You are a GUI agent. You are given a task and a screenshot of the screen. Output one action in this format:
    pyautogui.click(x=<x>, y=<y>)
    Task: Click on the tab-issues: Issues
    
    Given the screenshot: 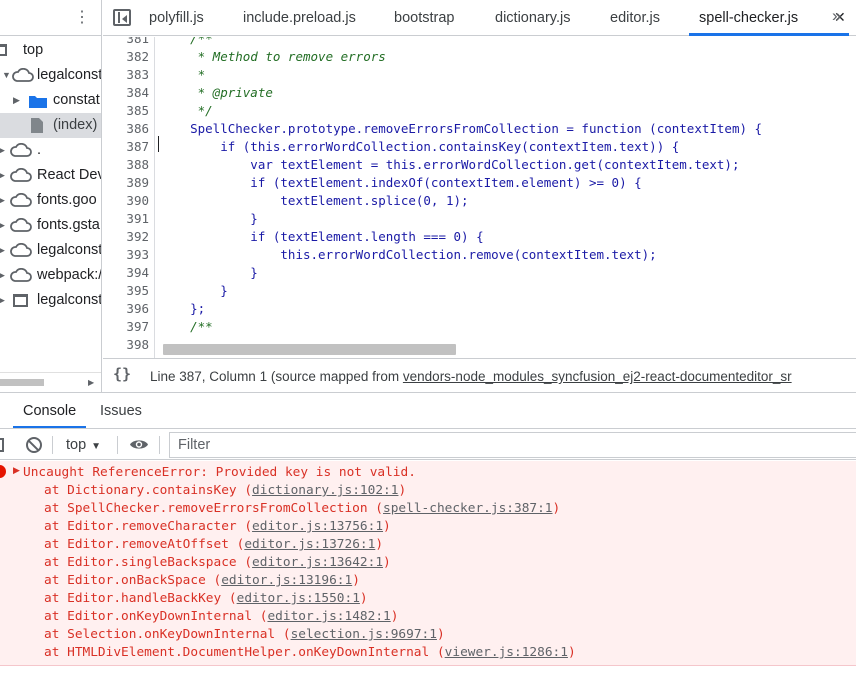 What is the action you would take?
    pyautogui.click(x=121, y=410)
    